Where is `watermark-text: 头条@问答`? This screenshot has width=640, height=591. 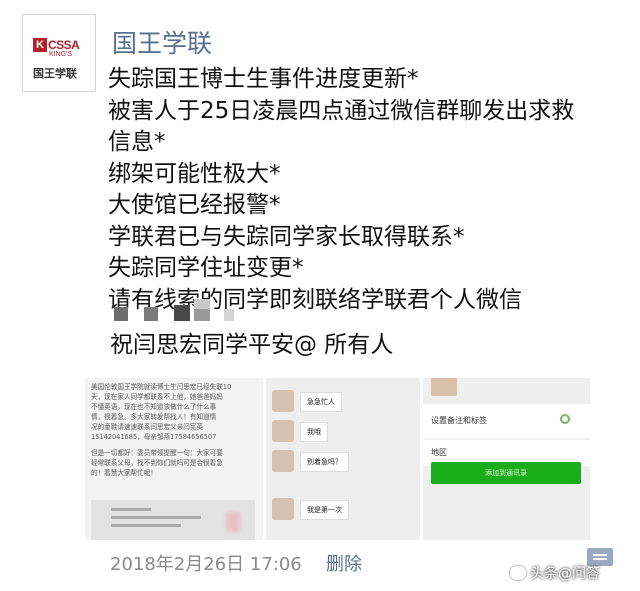
watermark-text: 头条@问答 is located at coordinates (565, 574).